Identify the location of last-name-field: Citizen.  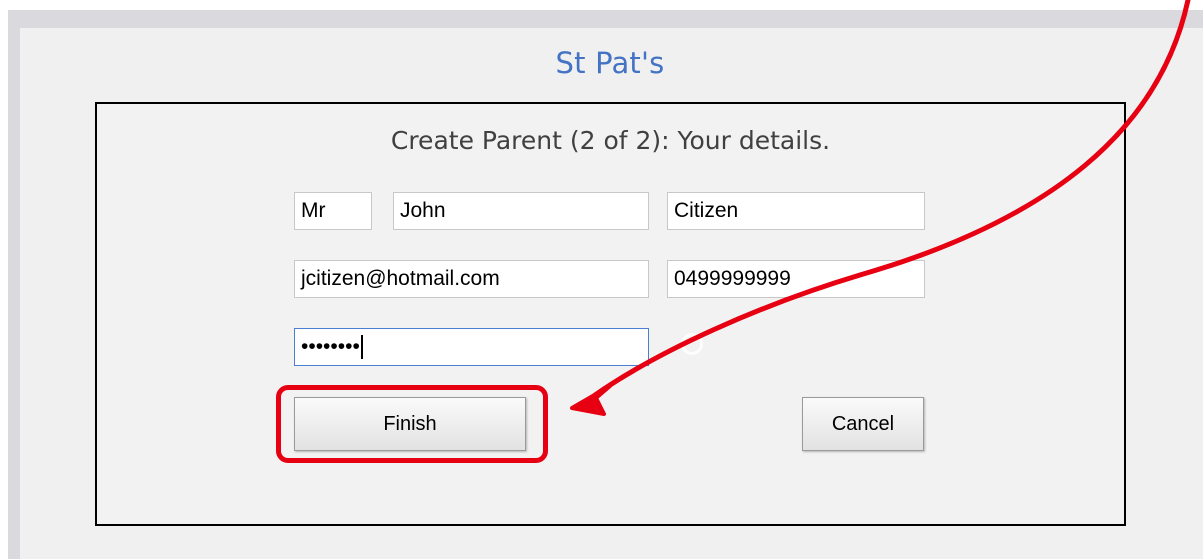
(796, 211).